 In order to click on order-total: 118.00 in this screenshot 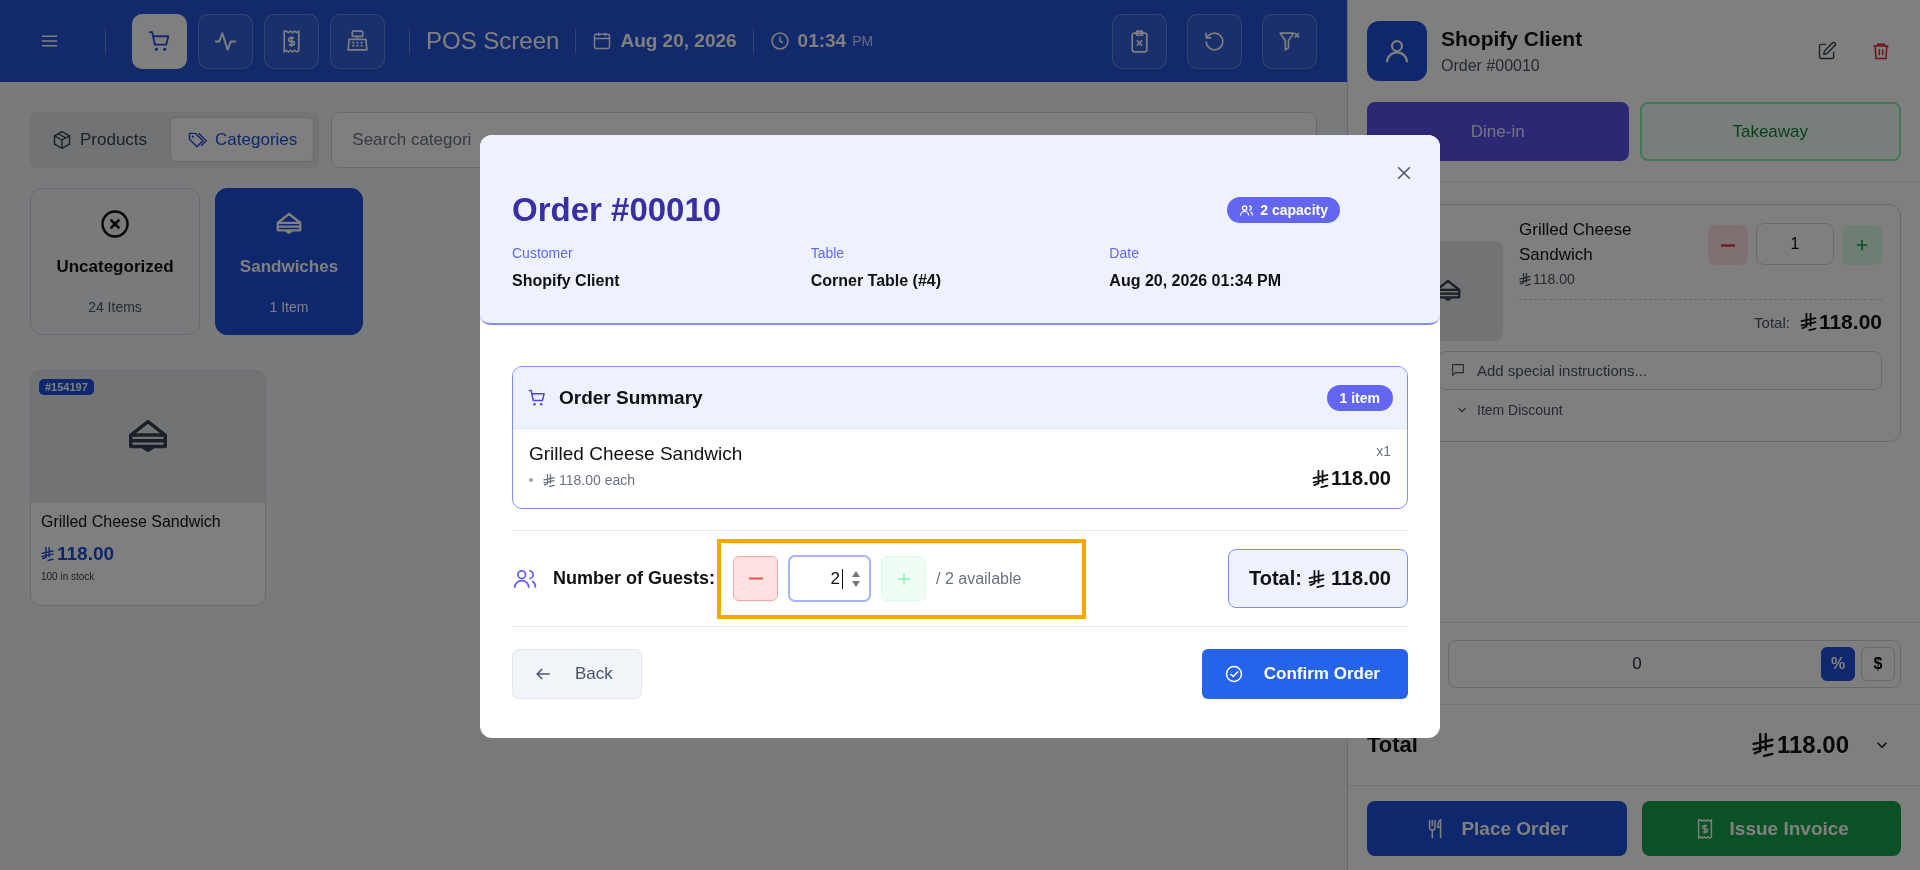, I will do `click(1360, 578)`.